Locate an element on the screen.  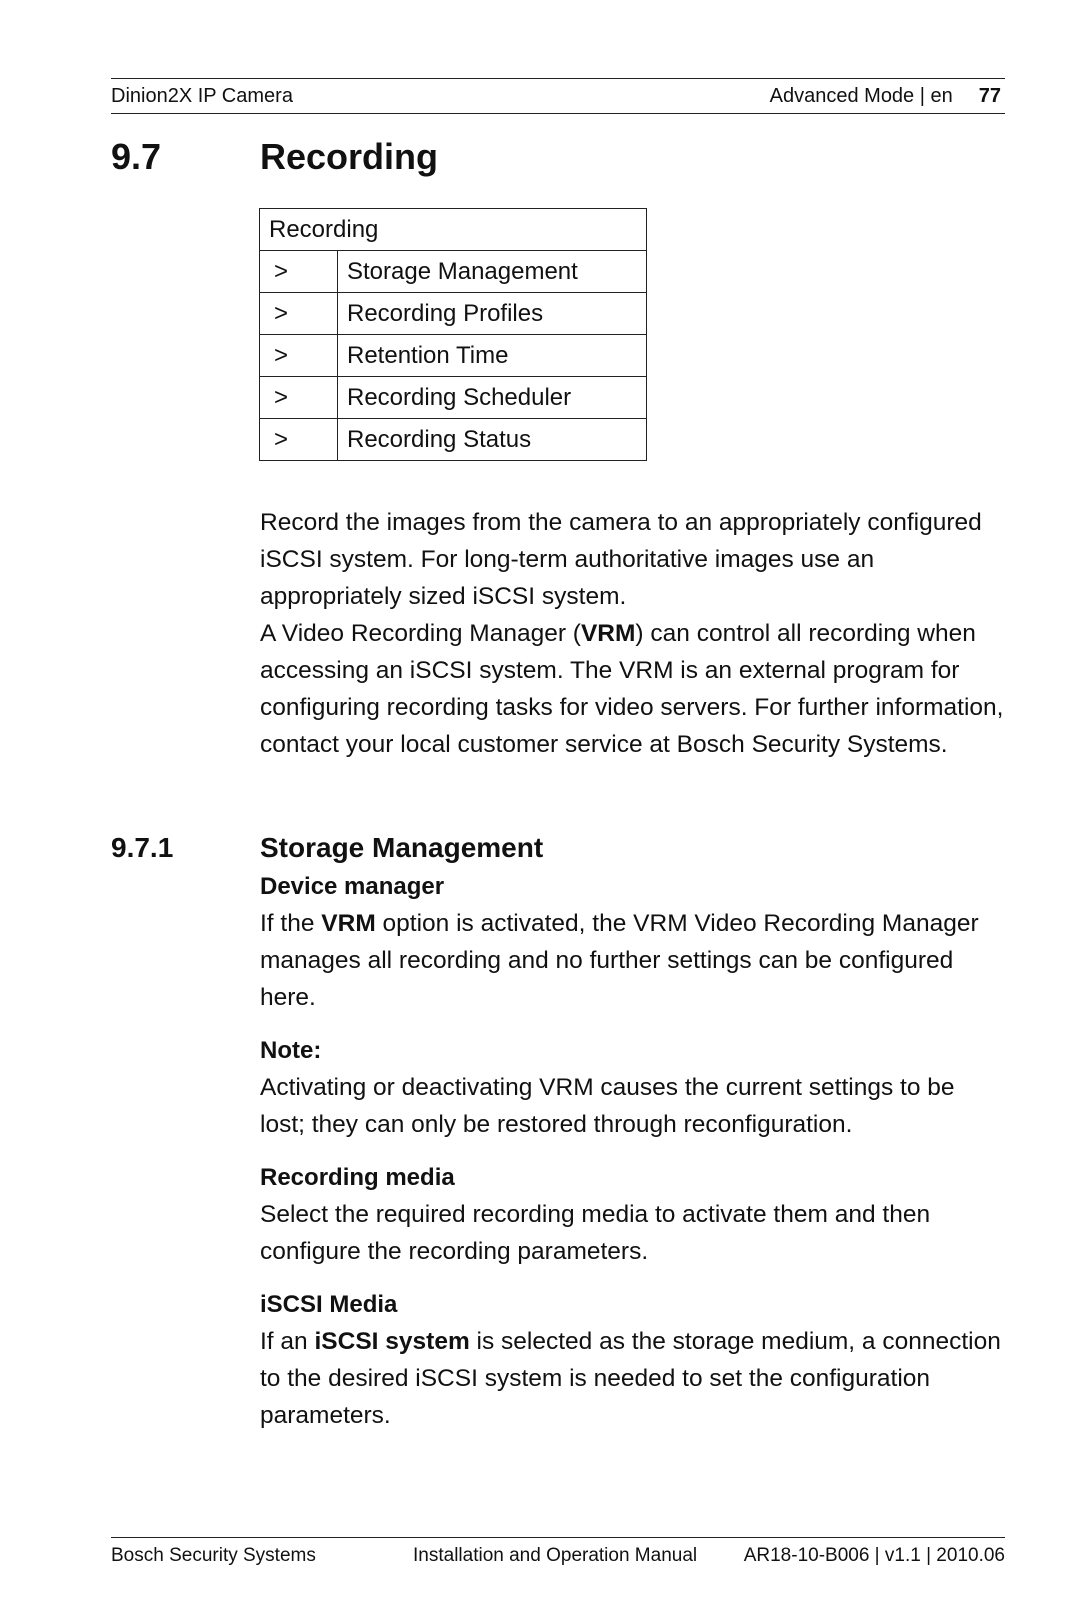
subsection-number: 9.7.1 is located at coordinates (142, 847).